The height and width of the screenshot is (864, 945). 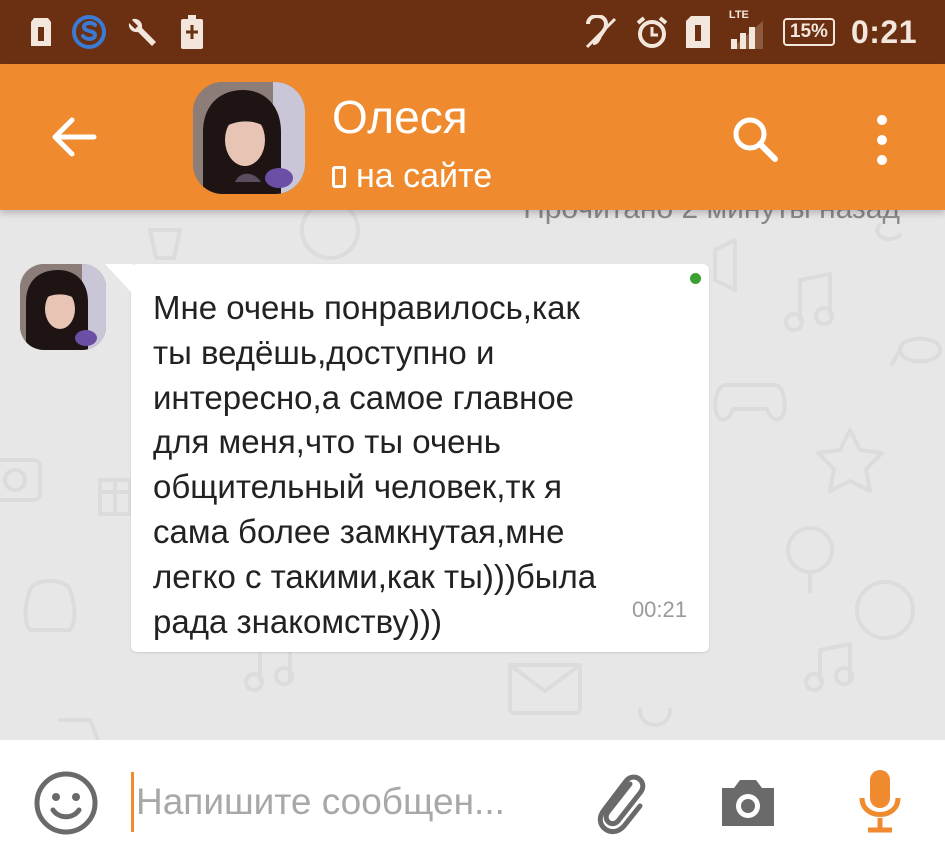 I want to click on emoji-button, so click(x=66, y=803).